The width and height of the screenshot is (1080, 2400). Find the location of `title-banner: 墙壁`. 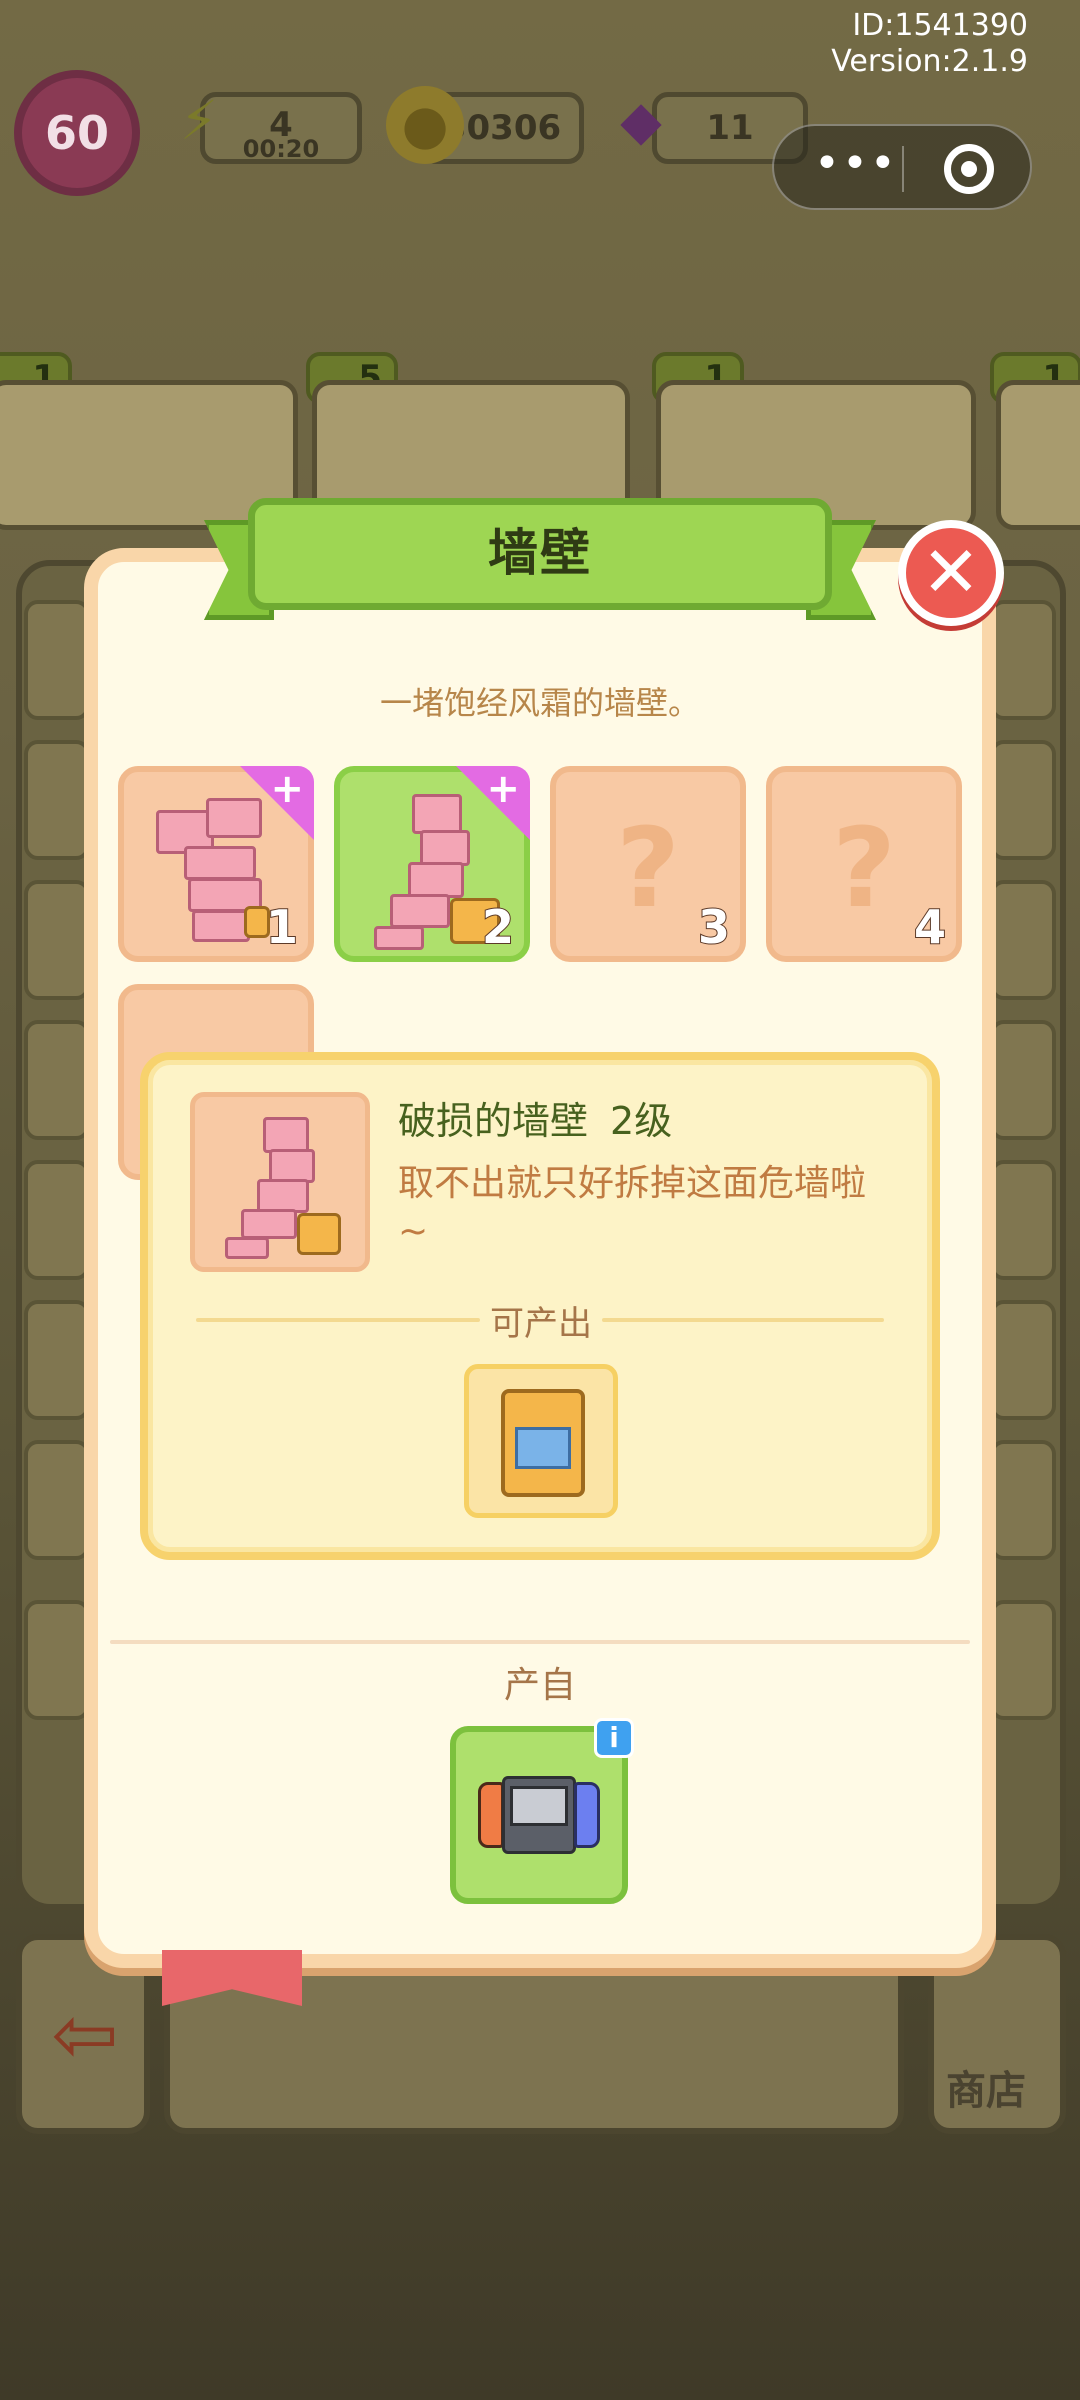

title-banner: 墙壁 is located at coordinates (540, 554).